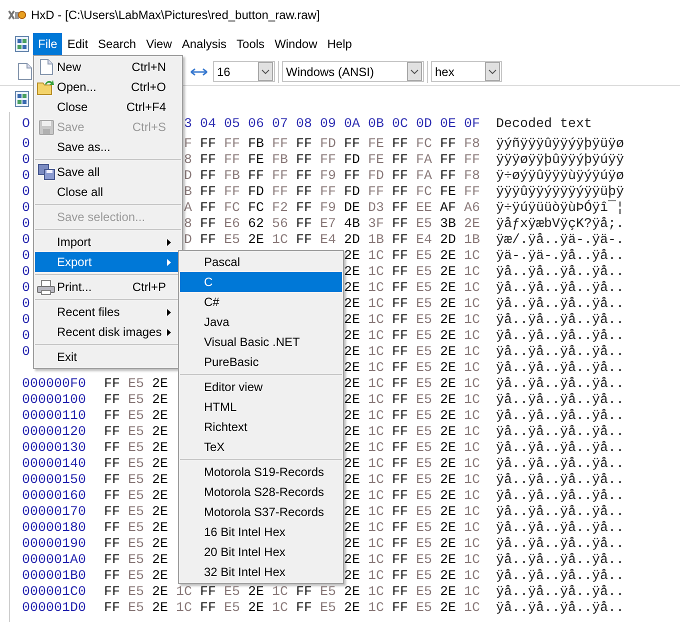  Describe the element at coordinates (25, 71) in the screenshot. I see `new-file-icon` at that location.